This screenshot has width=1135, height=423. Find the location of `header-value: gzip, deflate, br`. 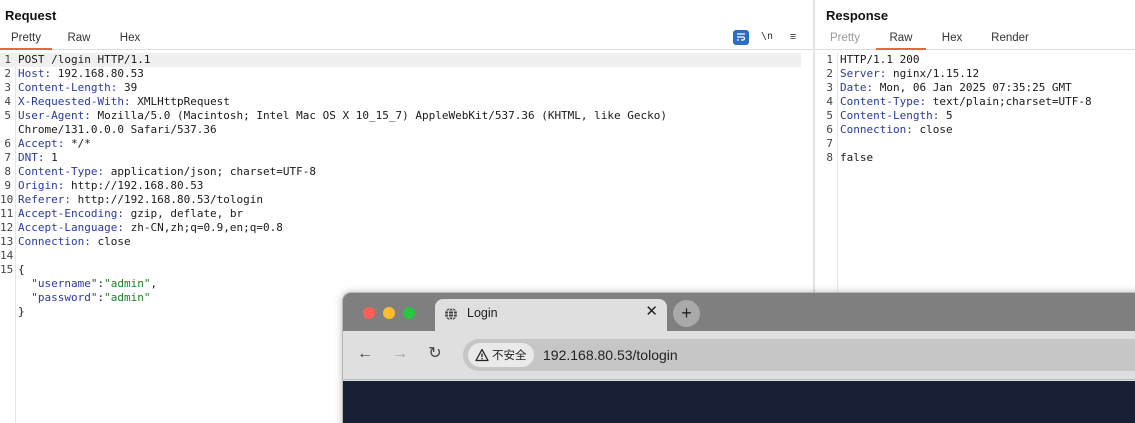

header-value: gzip, deflate, br is located at coordinates (183, 213).